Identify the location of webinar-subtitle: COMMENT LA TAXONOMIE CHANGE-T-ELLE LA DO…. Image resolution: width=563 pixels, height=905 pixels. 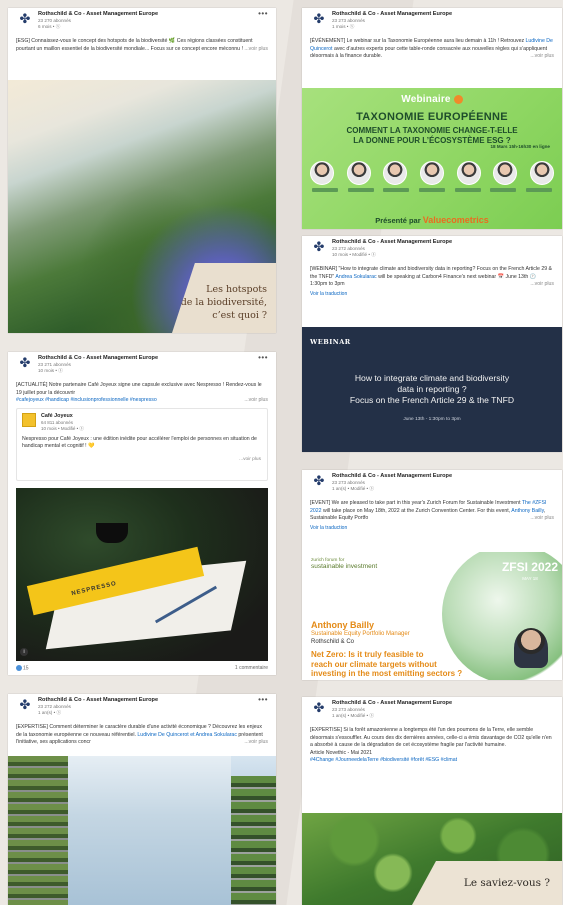
(432, 135).